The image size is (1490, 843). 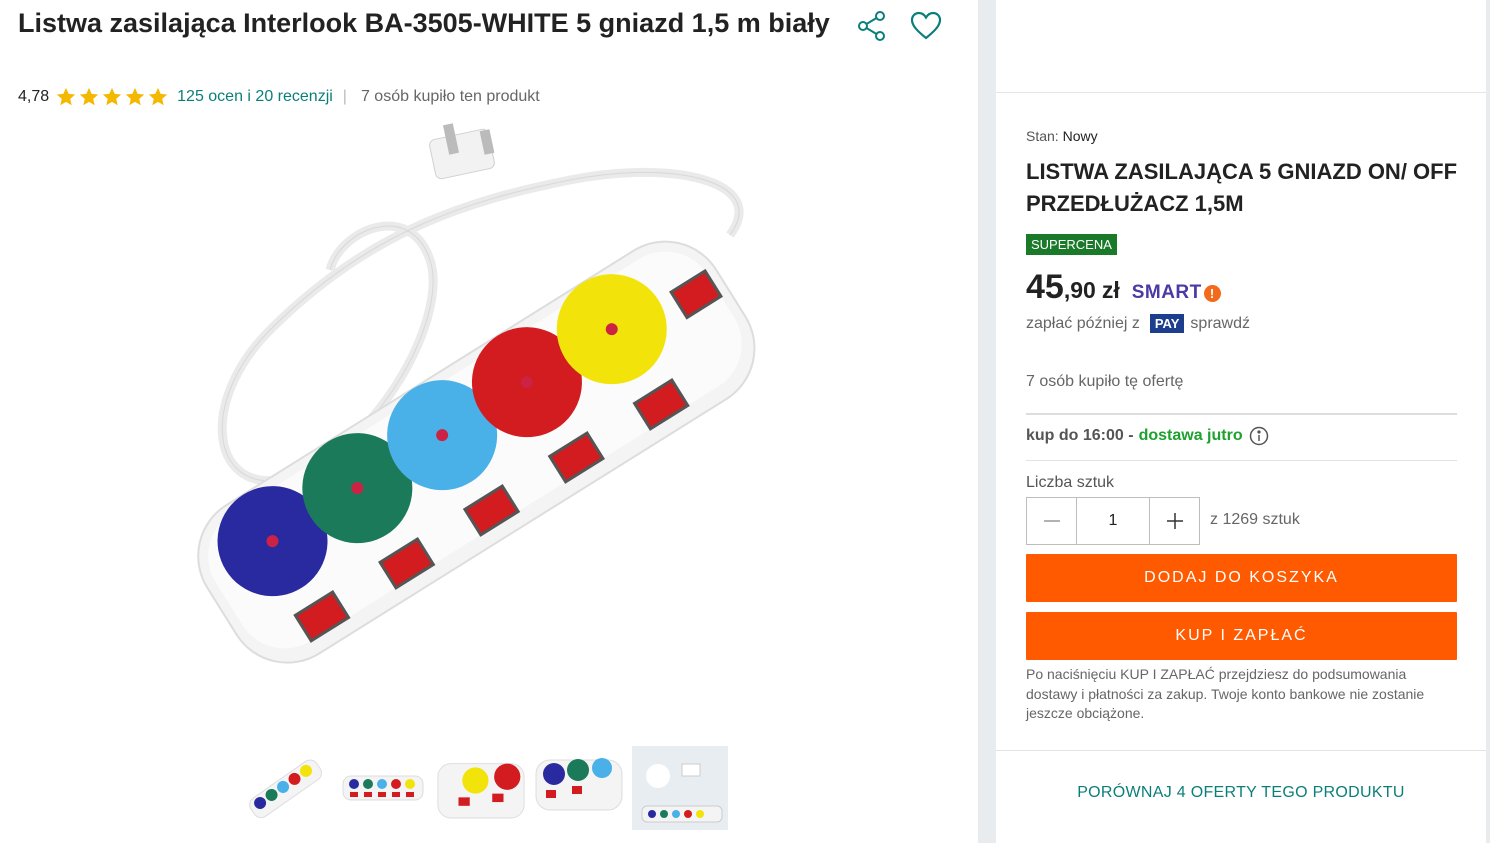 What do you see at coordinates (926, 26) in the screenshot?
I see `heart-icon` at bounding box center [926, 26].